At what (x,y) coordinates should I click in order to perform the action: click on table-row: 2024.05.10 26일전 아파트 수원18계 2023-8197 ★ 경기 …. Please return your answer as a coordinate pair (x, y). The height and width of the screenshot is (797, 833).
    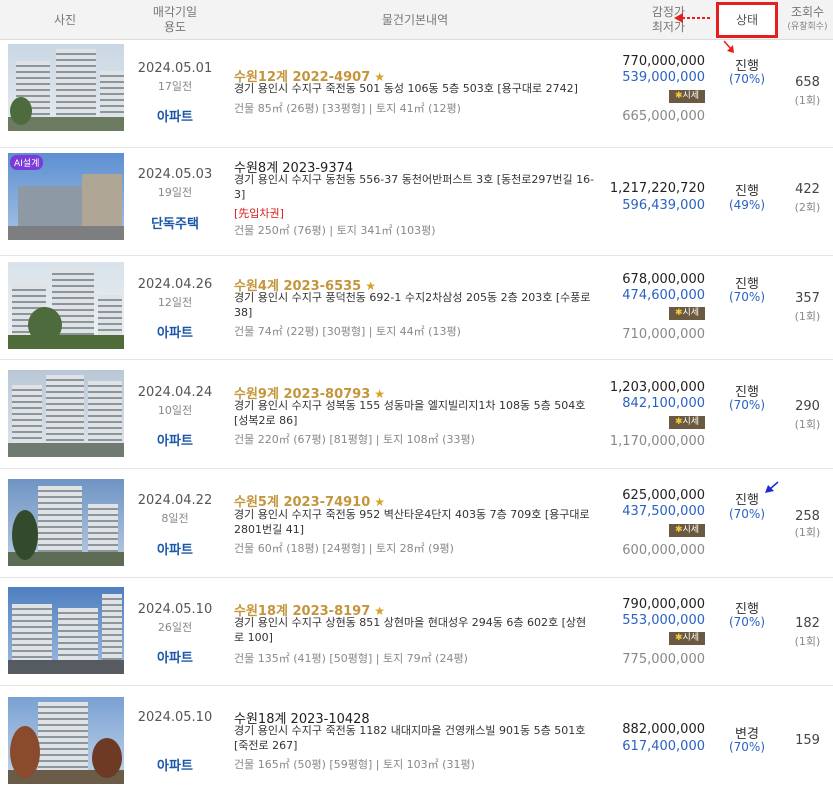
    Looking at the image, I should click on (416, 632).